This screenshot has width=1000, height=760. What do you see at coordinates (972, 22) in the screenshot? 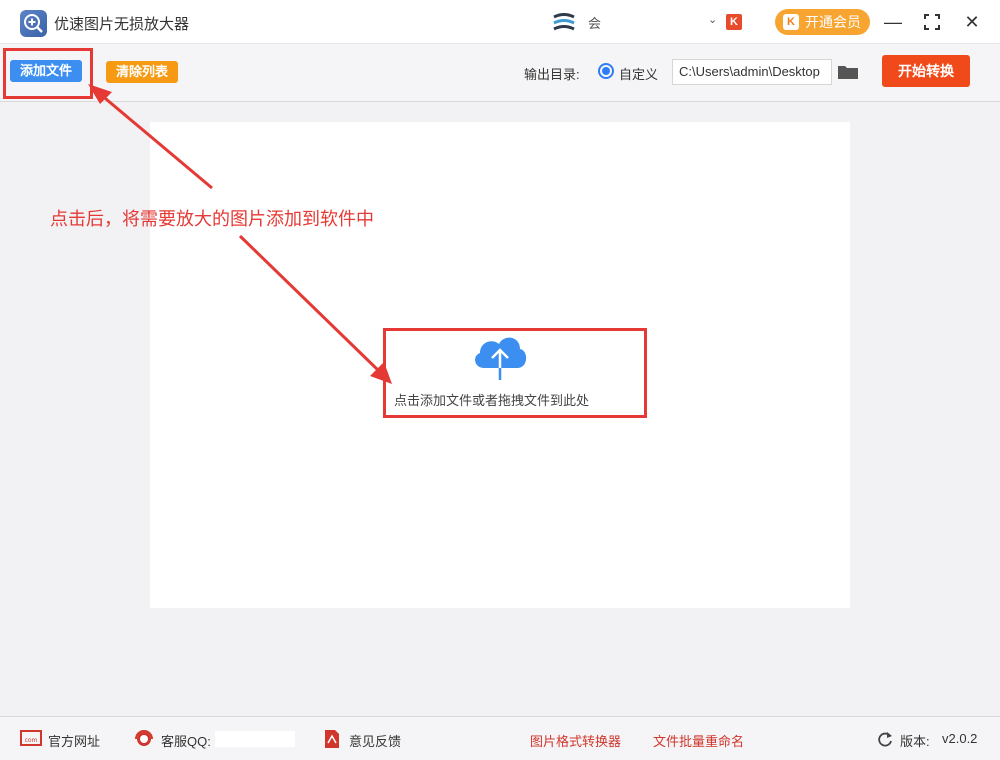
I see `close-button: ✕` at bounding box center [972, 22].